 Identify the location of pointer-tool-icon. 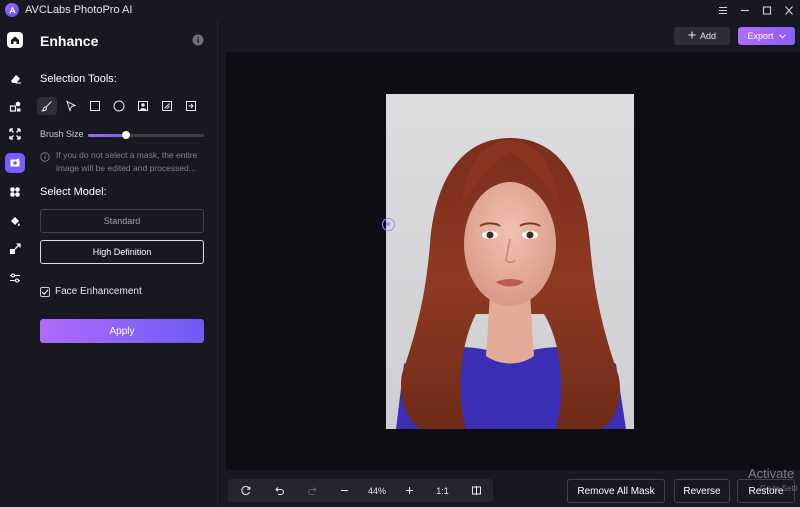
(71, 106).